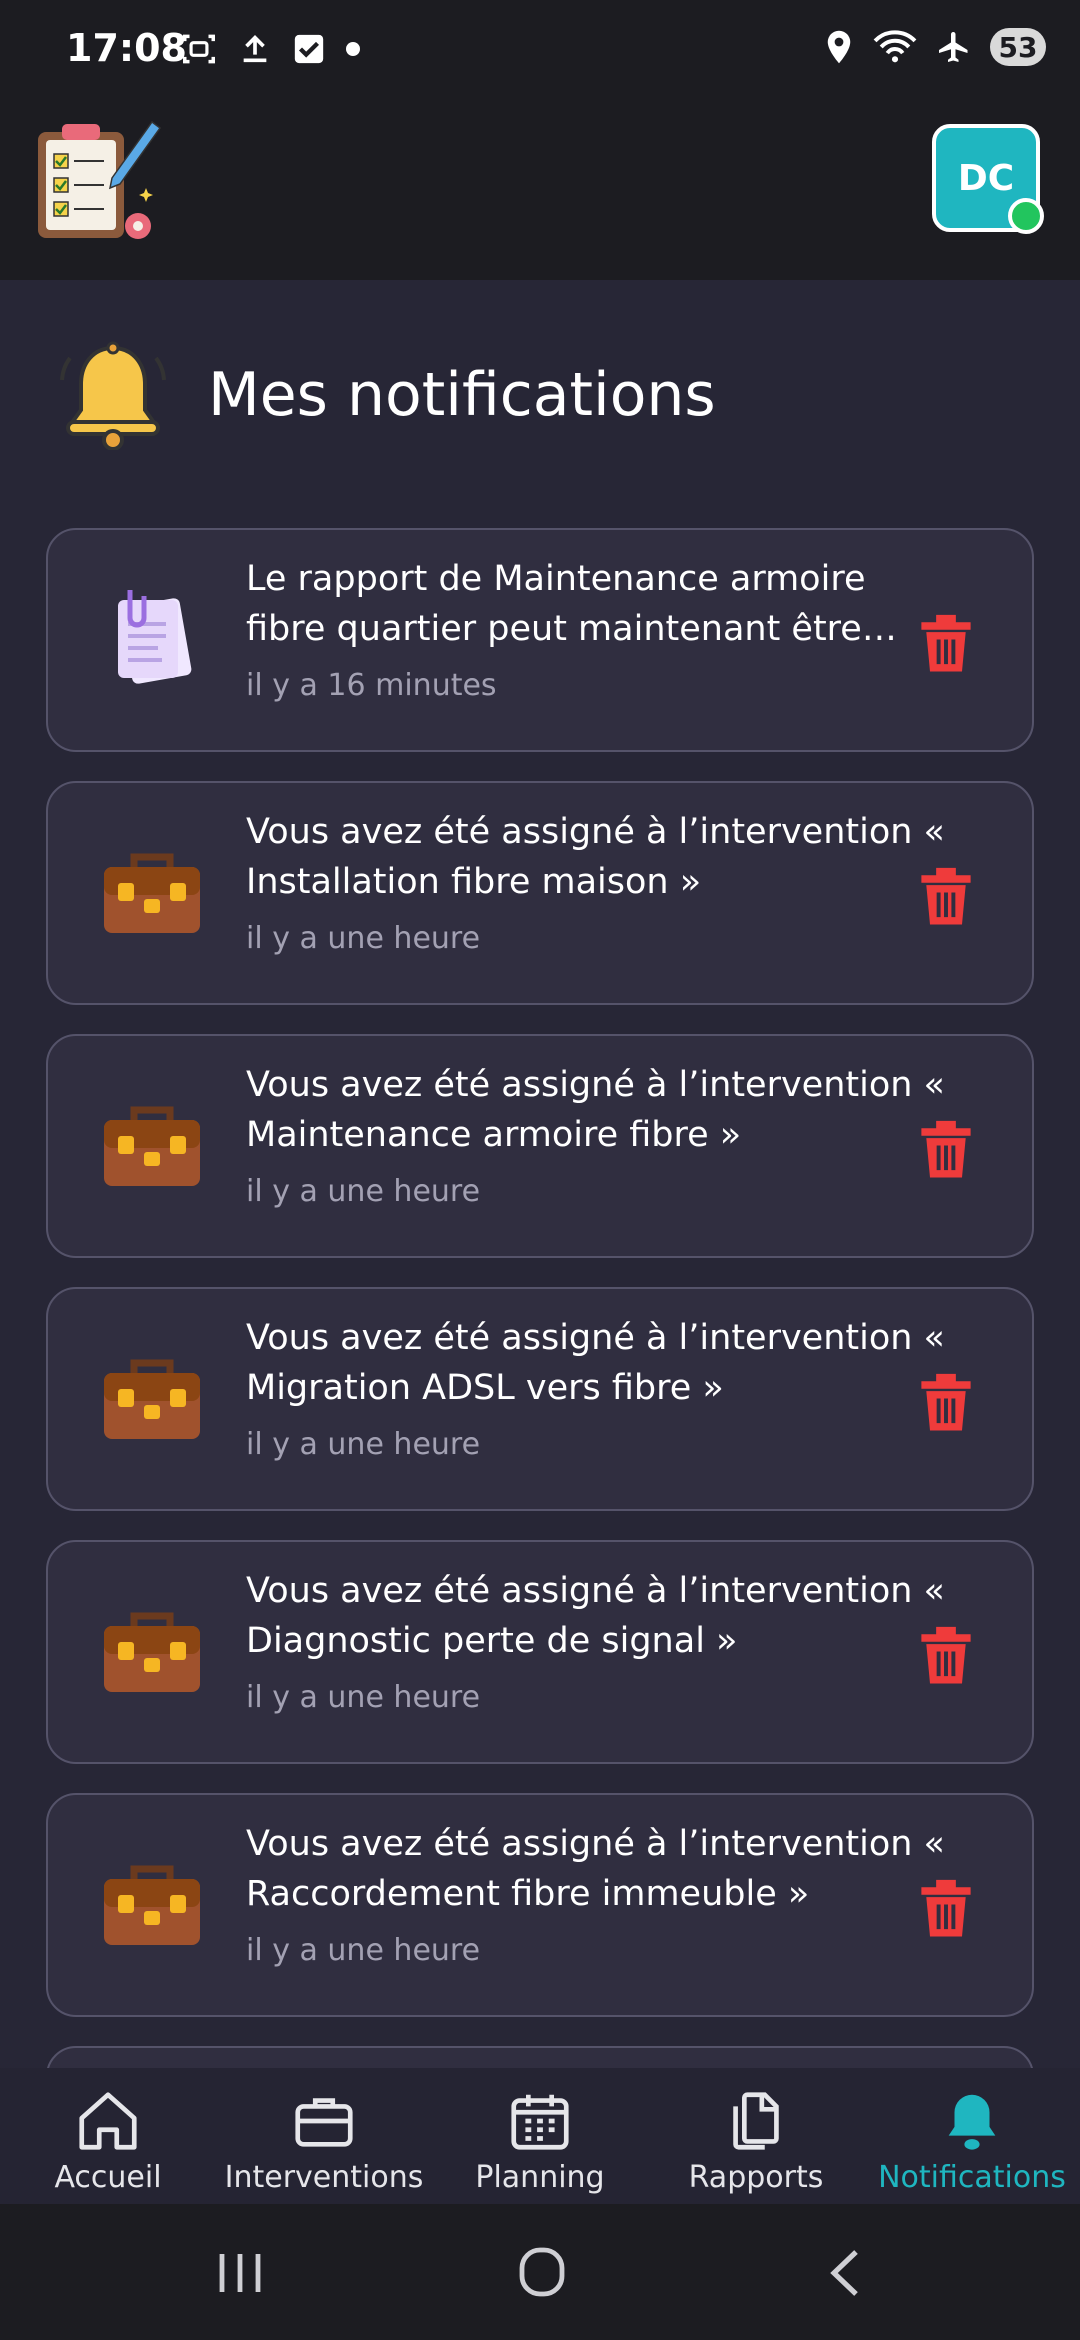 The width and height of the screenshot is (1080, 2340). What do you see at coordinates (108, 2121) in the screenshot?
I see `home-icon` at bounding box center [108, 2121].